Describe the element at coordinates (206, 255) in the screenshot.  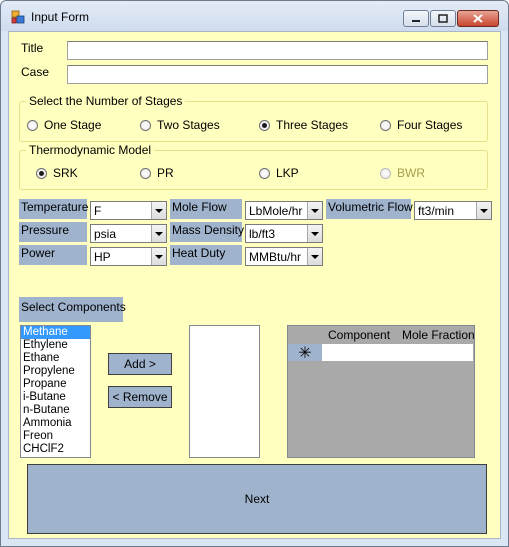
I see `heat-duty-label: Heat Duty` at that location.